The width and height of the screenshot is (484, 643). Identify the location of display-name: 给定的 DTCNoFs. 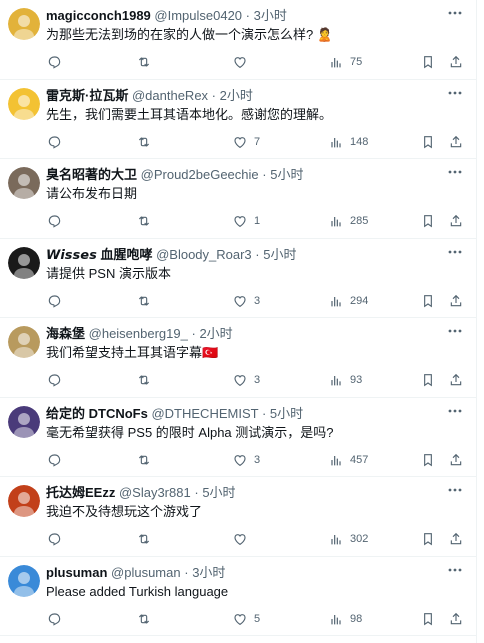
(97, 413).